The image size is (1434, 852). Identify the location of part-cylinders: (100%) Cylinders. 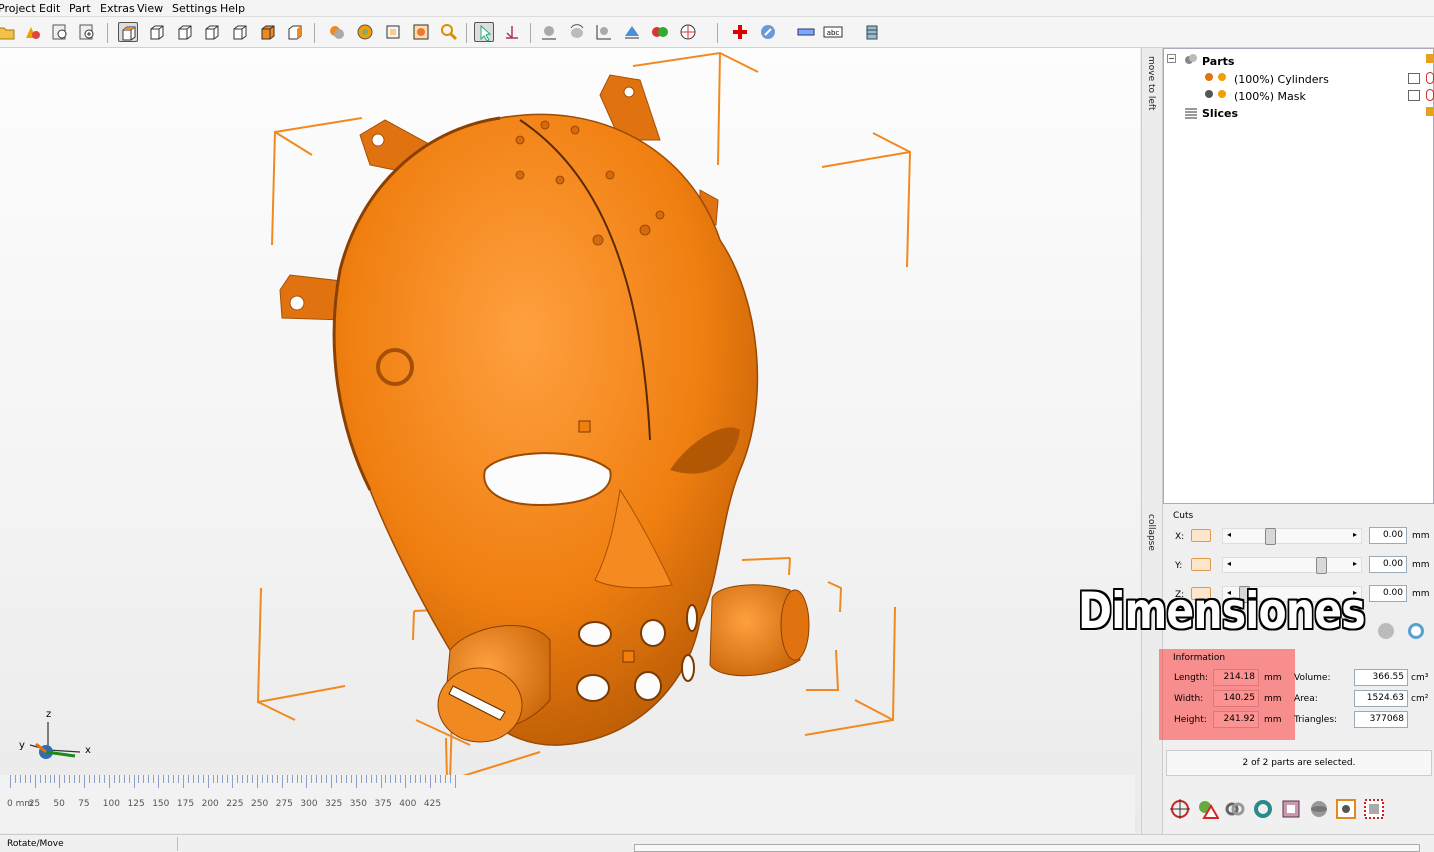
(1281, 79).